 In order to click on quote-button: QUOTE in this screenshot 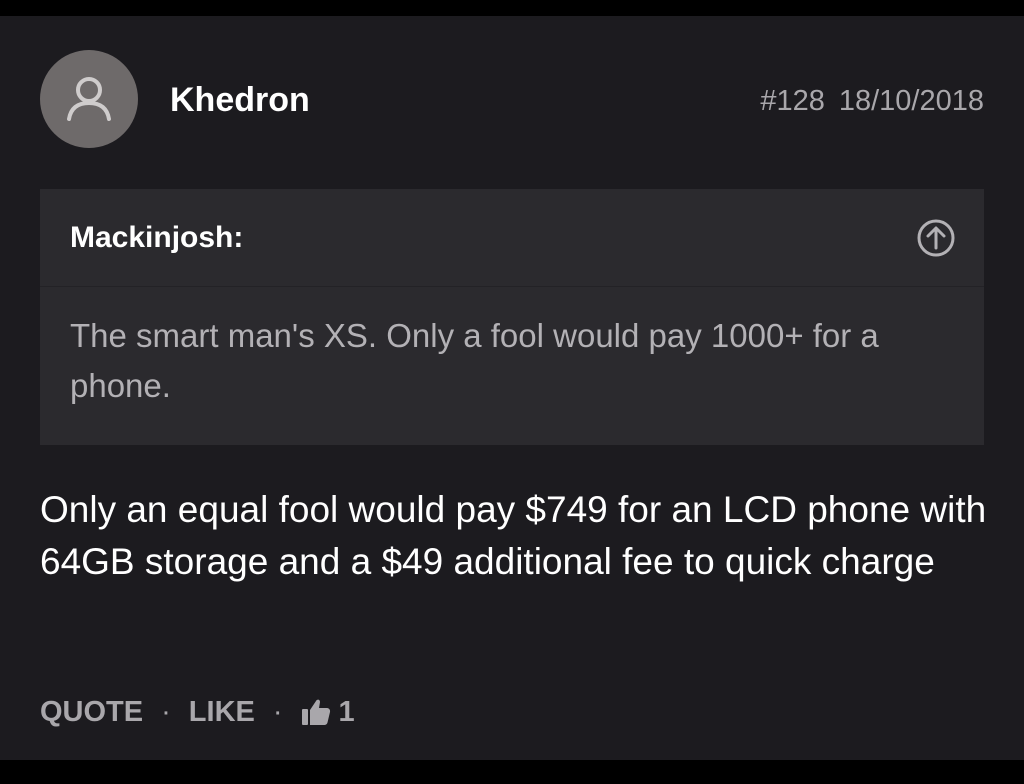, I will do `click(91, 712)`.